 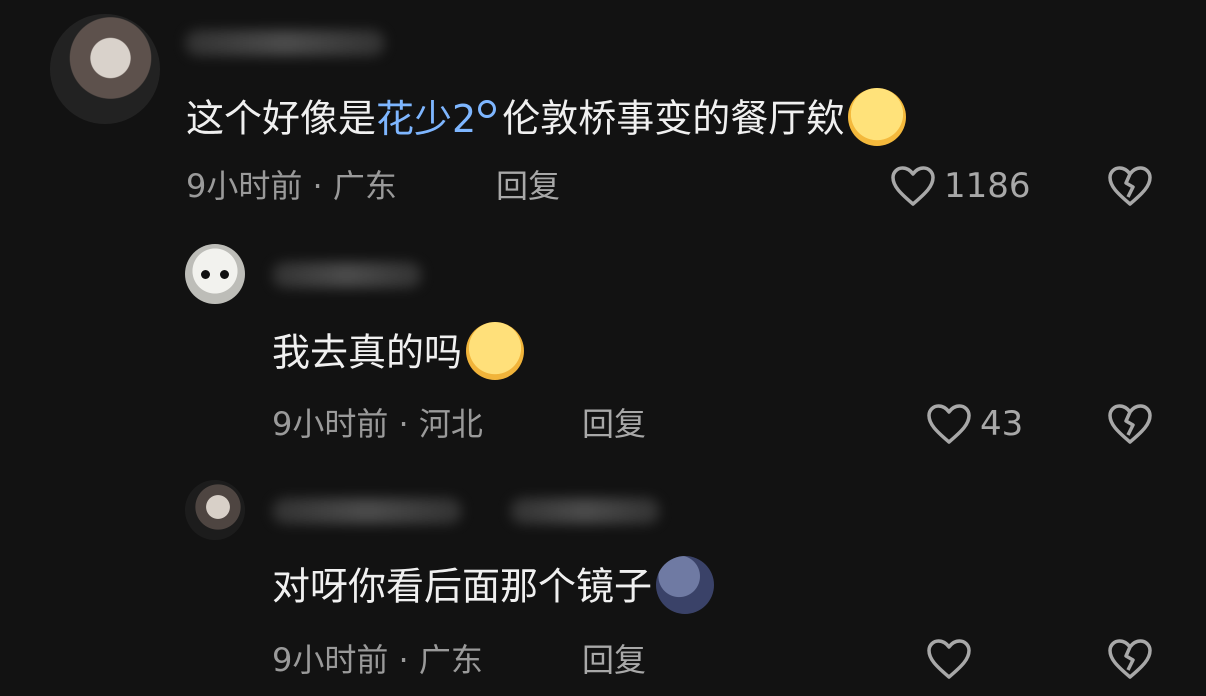 What do you see at coordinates (673, 118) in the screenshot?
I see `comment-text-part: 伦敦桥事变的餐厅欸` at bounding box center [673, 118].